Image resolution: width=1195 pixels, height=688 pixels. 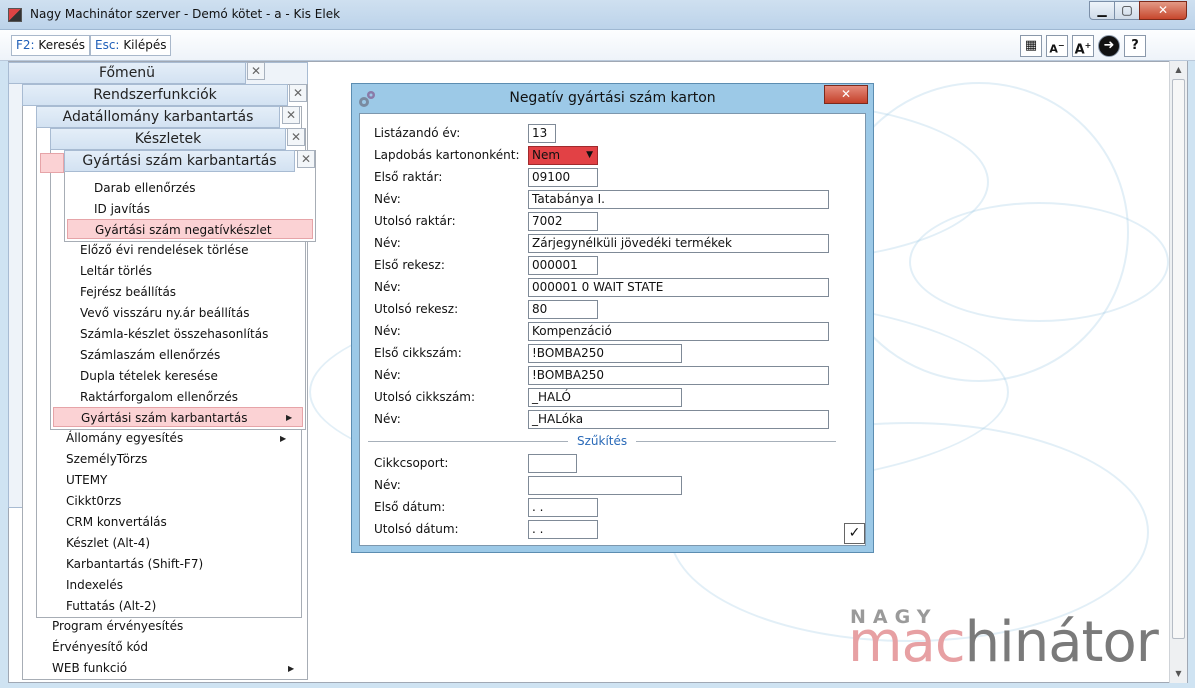 I want to click on exit-button: Esc: Kilépés, so click(x=131, y=45).